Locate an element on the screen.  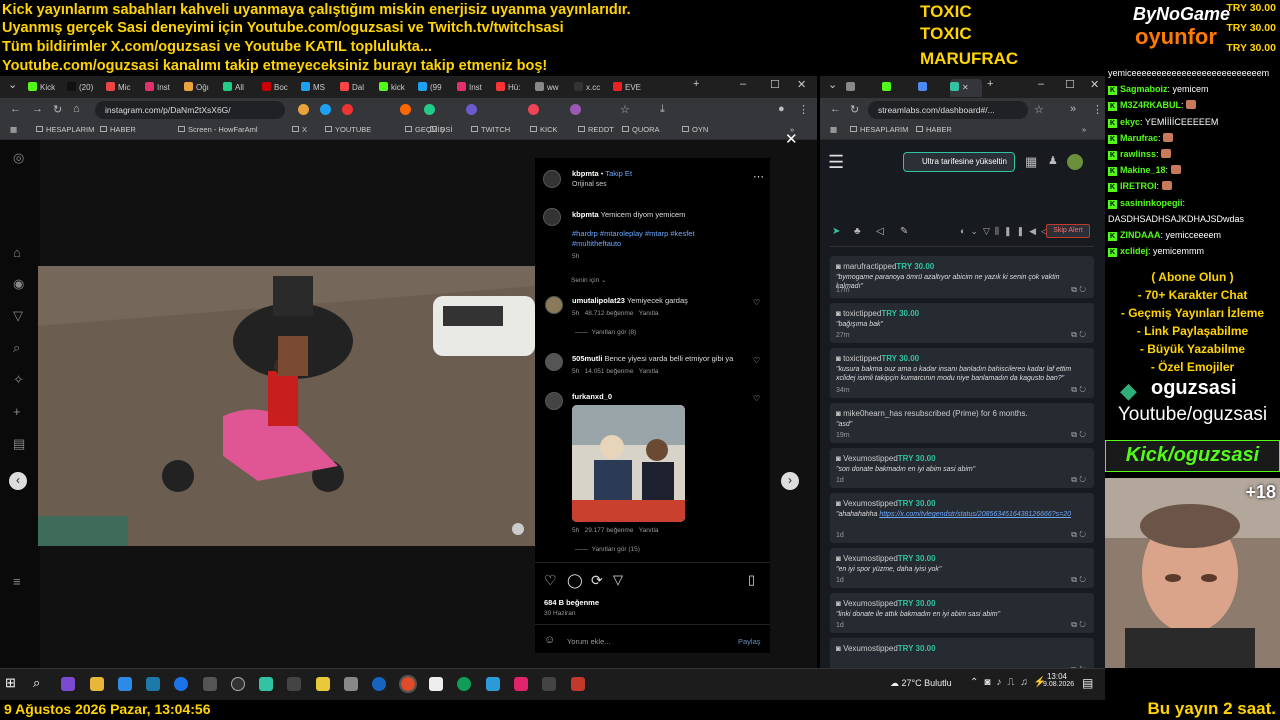
home-icon: ⌂ is located at coordinates (17, 252).